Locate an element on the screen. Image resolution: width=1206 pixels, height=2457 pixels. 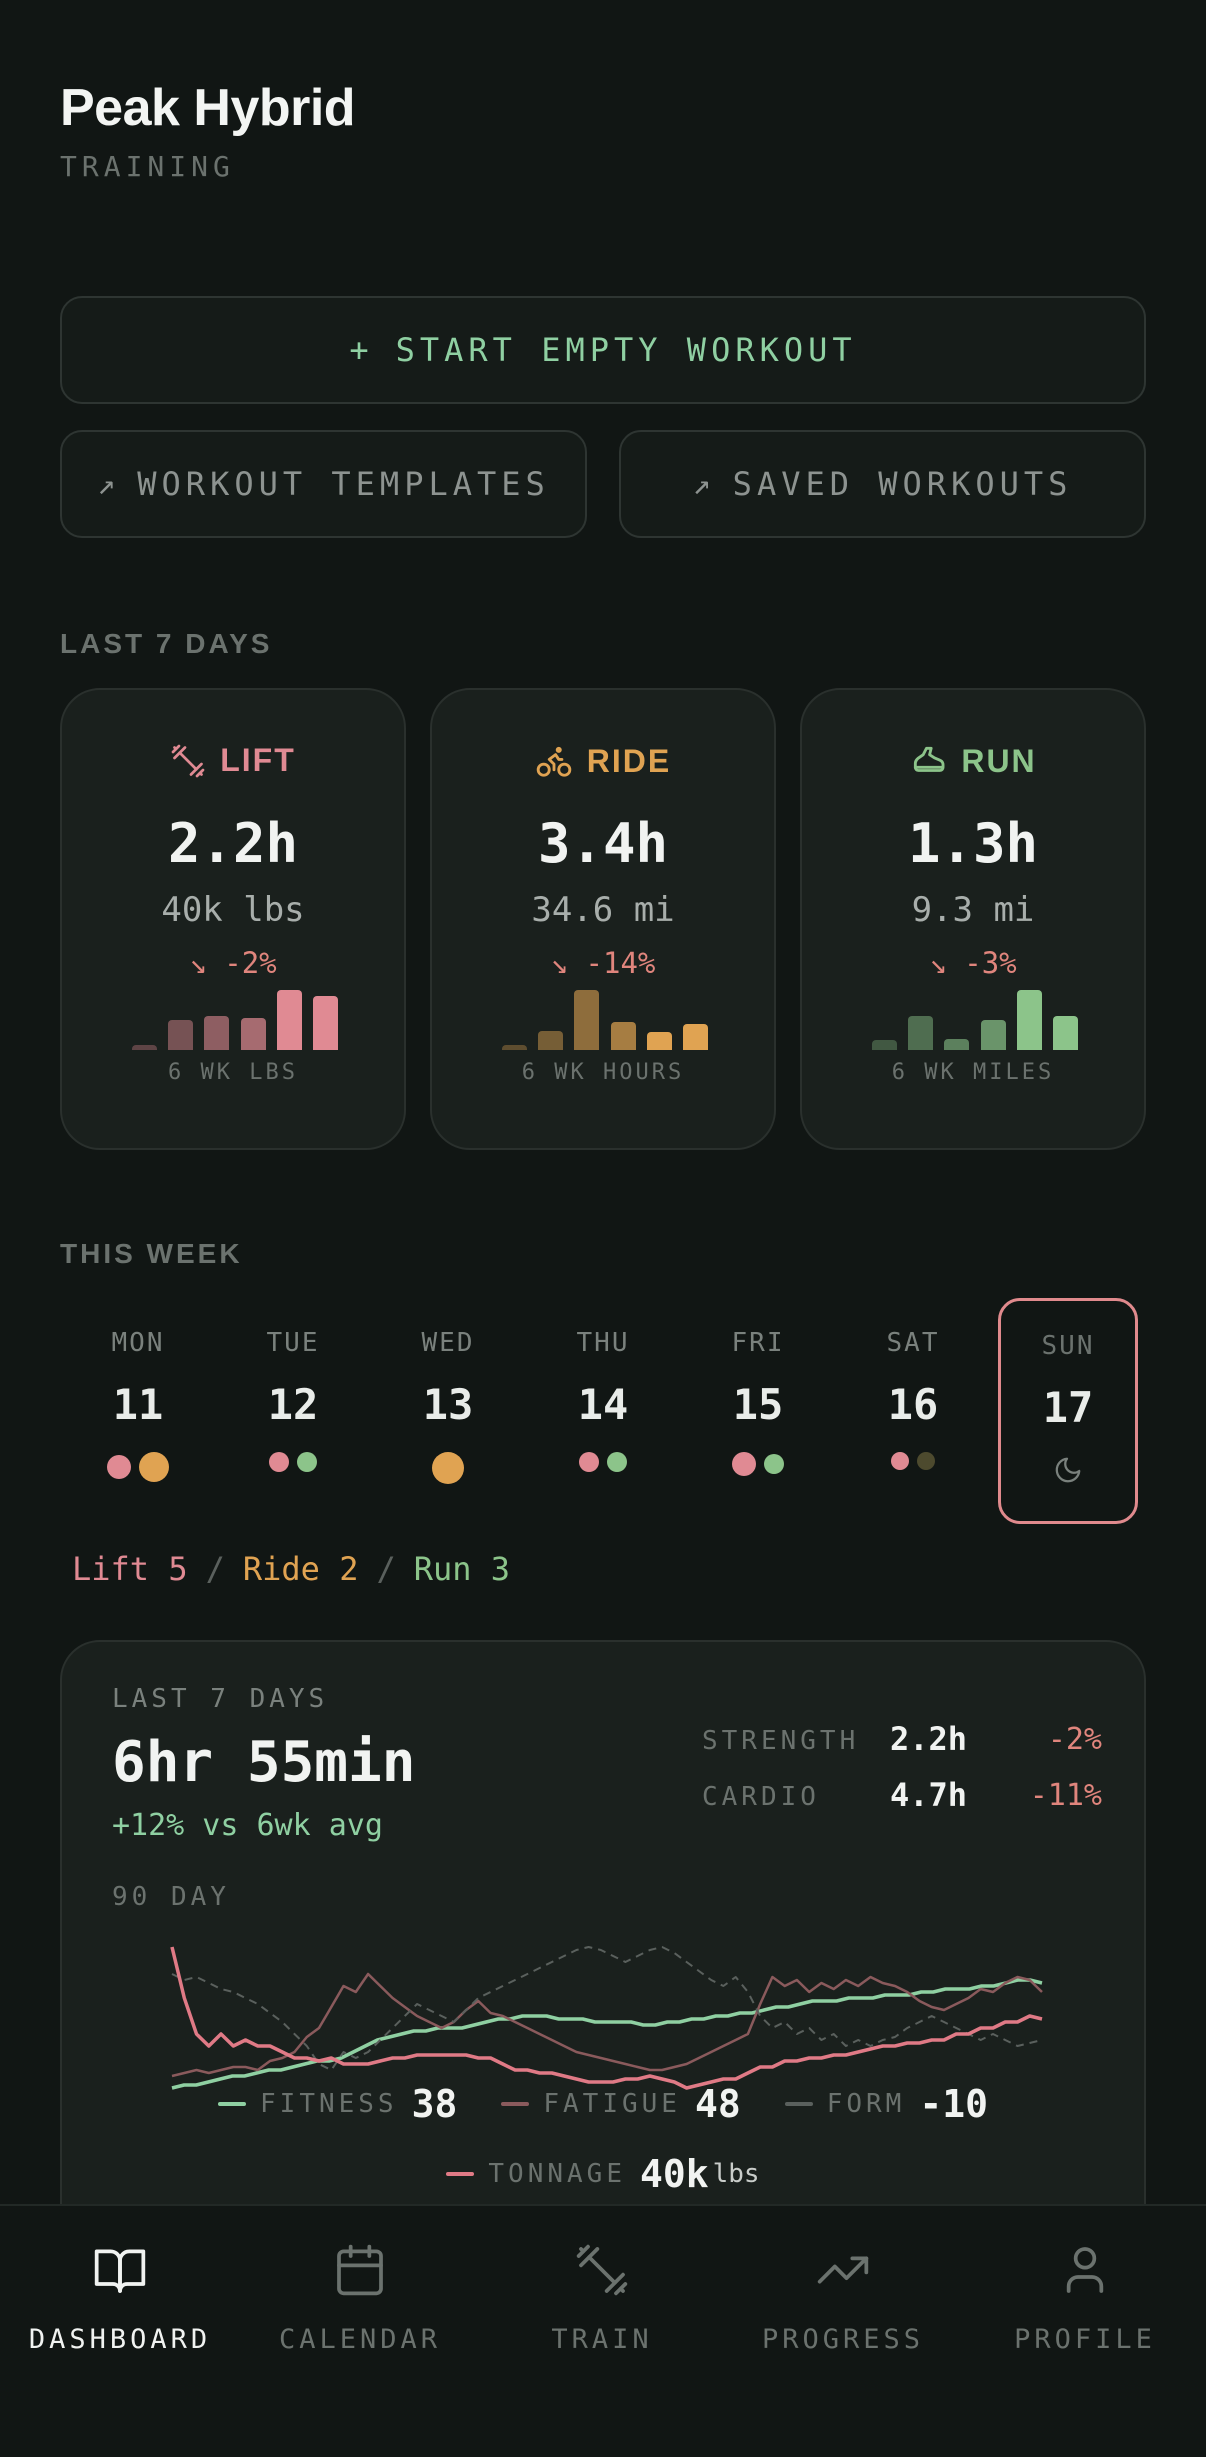
legend-tonnage: TONNAGE 40k lbs is located at coordinates (603, 2174).